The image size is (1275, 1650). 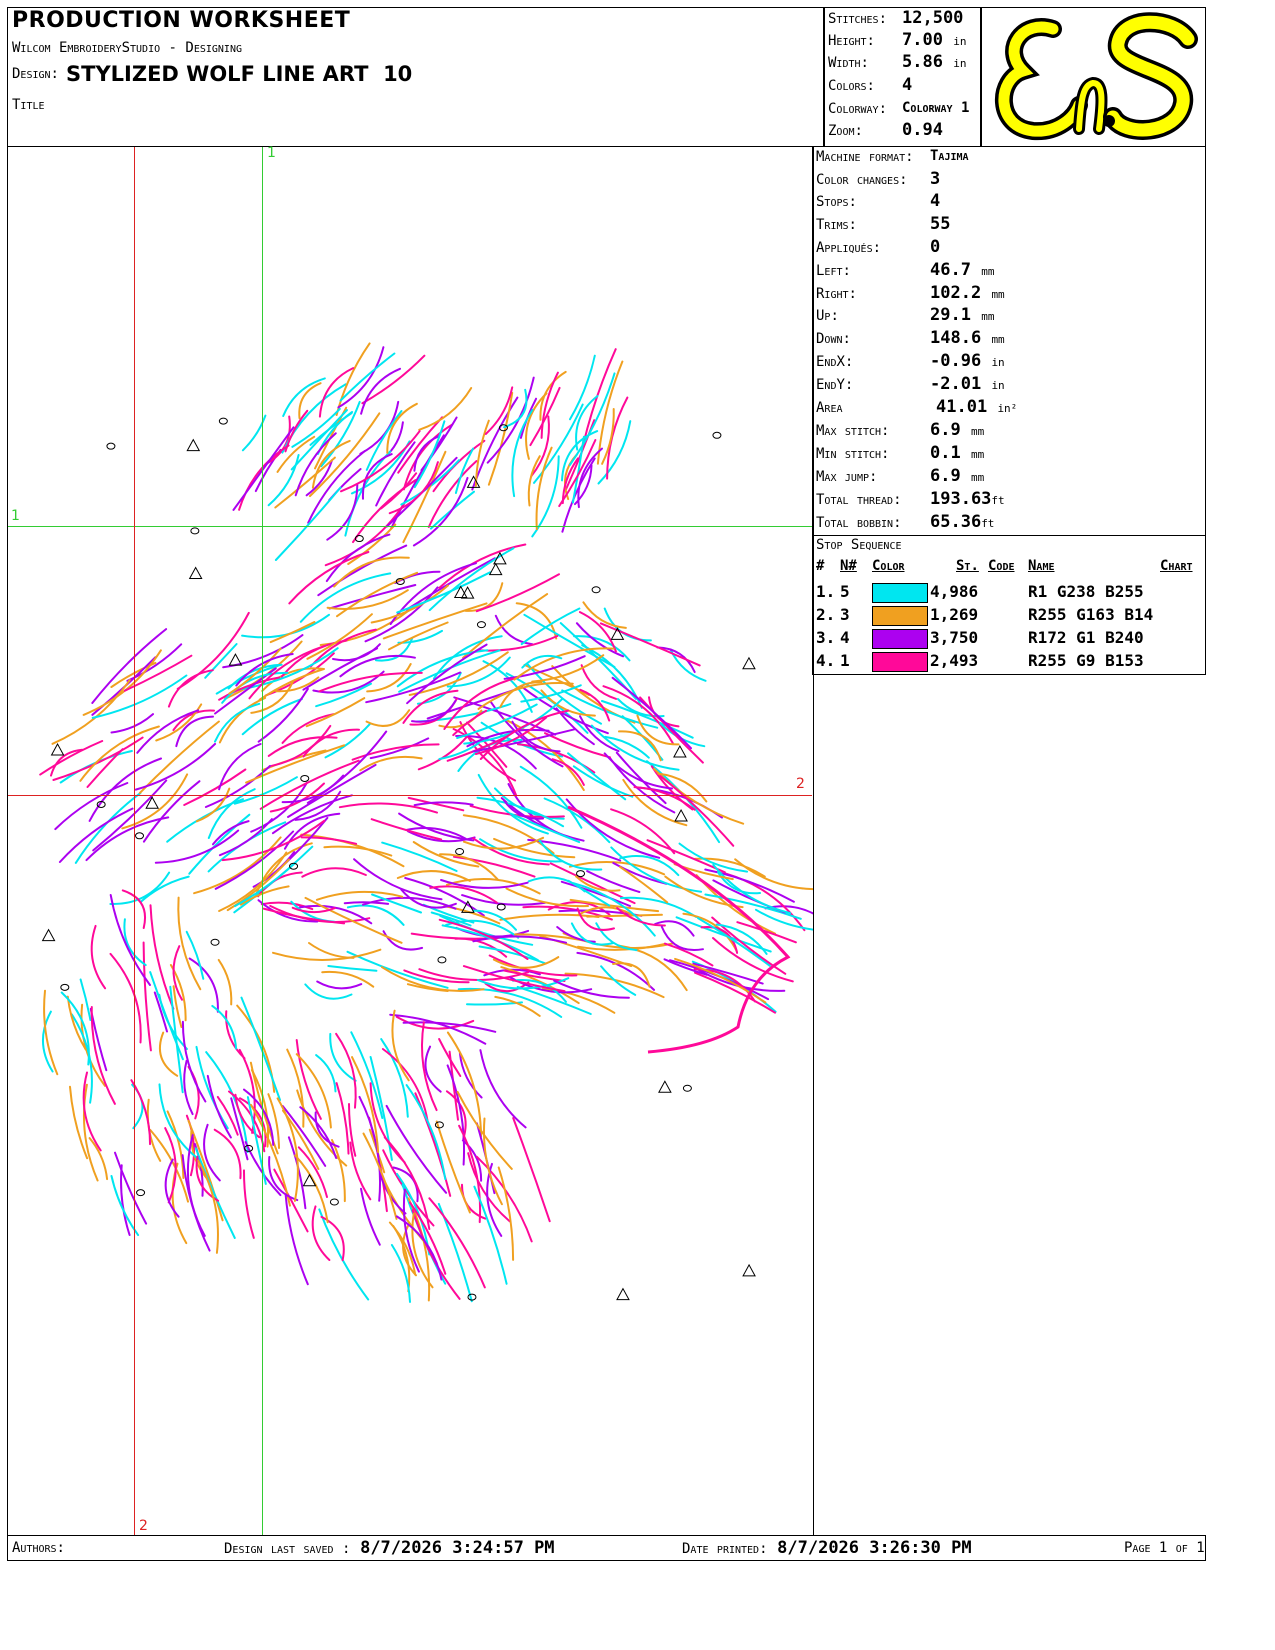 What do you see at coordinates (907, 85) in the screenshot?
I see `summary-value: 4` at bounding box center [907, 85].